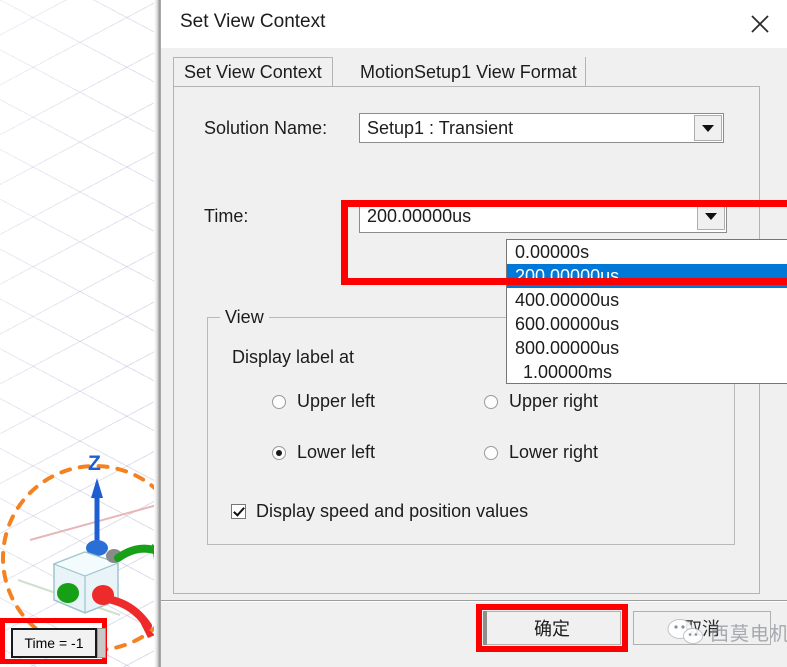 This screenshot has height=667, width=787. Describe the element at coordinates (293, 357) in the screenshot. I see `display-label-at-label: Display label at` at that location.